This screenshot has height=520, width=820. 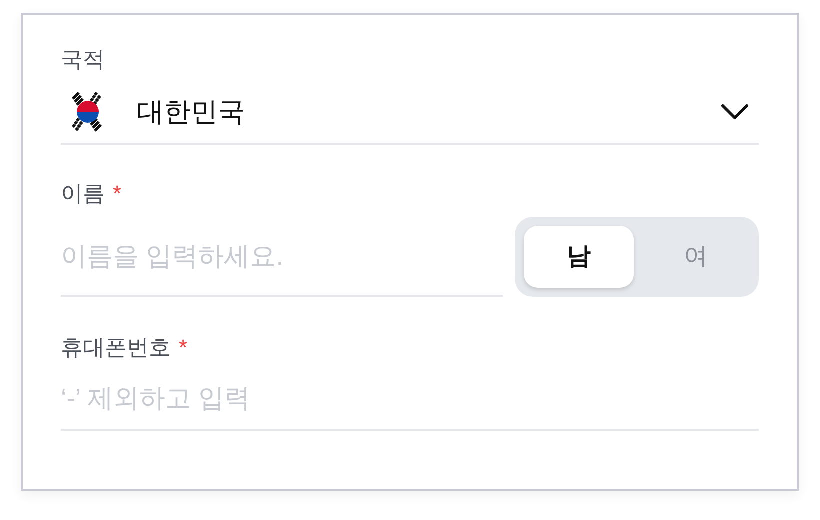 What do you see at coordinates (116, 348) in the screenshot?
I see `field-label: 휴대폰번호` at bounding box center [116, 348].